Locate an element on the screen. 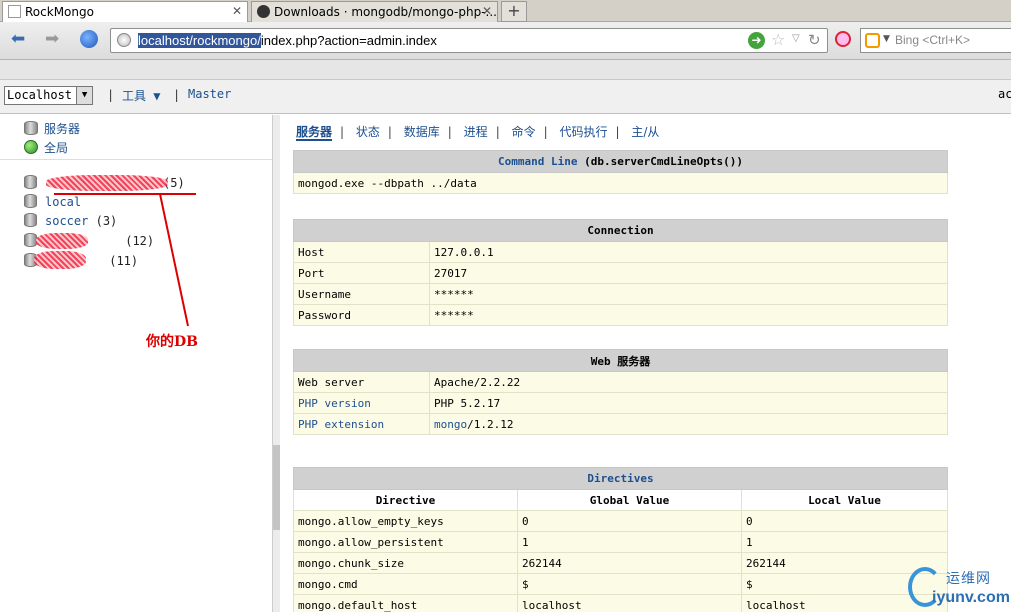 Image resolution: width=1011 pixels, height=612 pixels. adblock-icon is located at coordinates (843, 39).